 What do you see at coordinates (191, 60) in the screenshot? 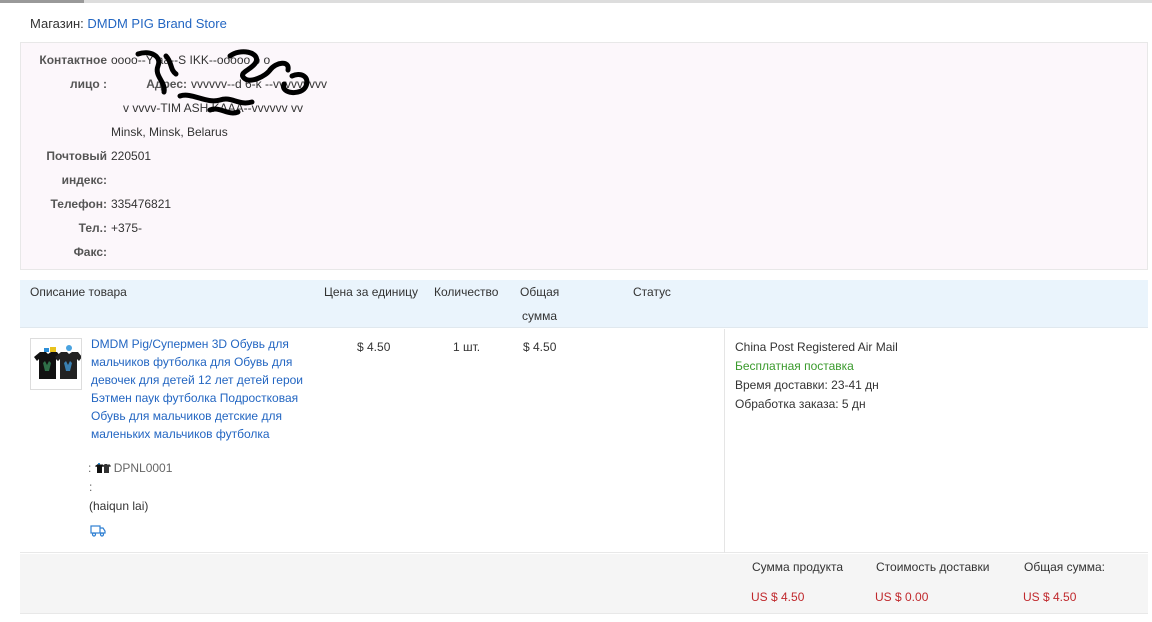
I see `contact-value: oooo--Y aa--S IKK--ooooo o o` at bounding box center [191, 60].